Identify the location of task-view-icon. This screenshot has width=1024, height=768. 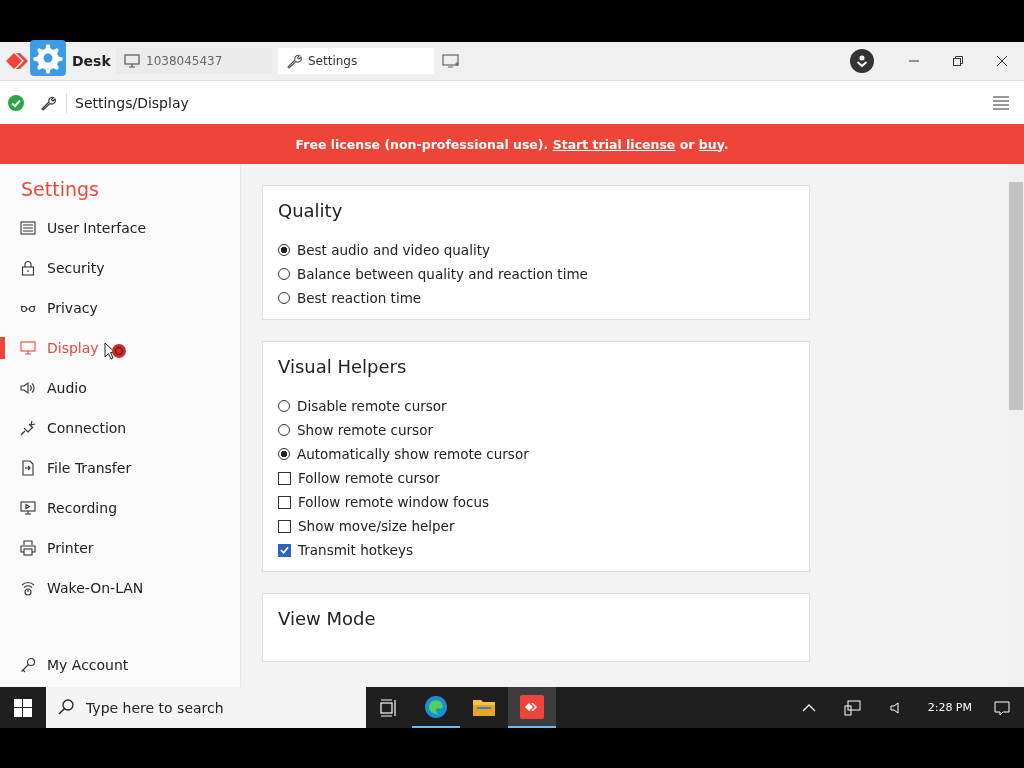
(389, 707).